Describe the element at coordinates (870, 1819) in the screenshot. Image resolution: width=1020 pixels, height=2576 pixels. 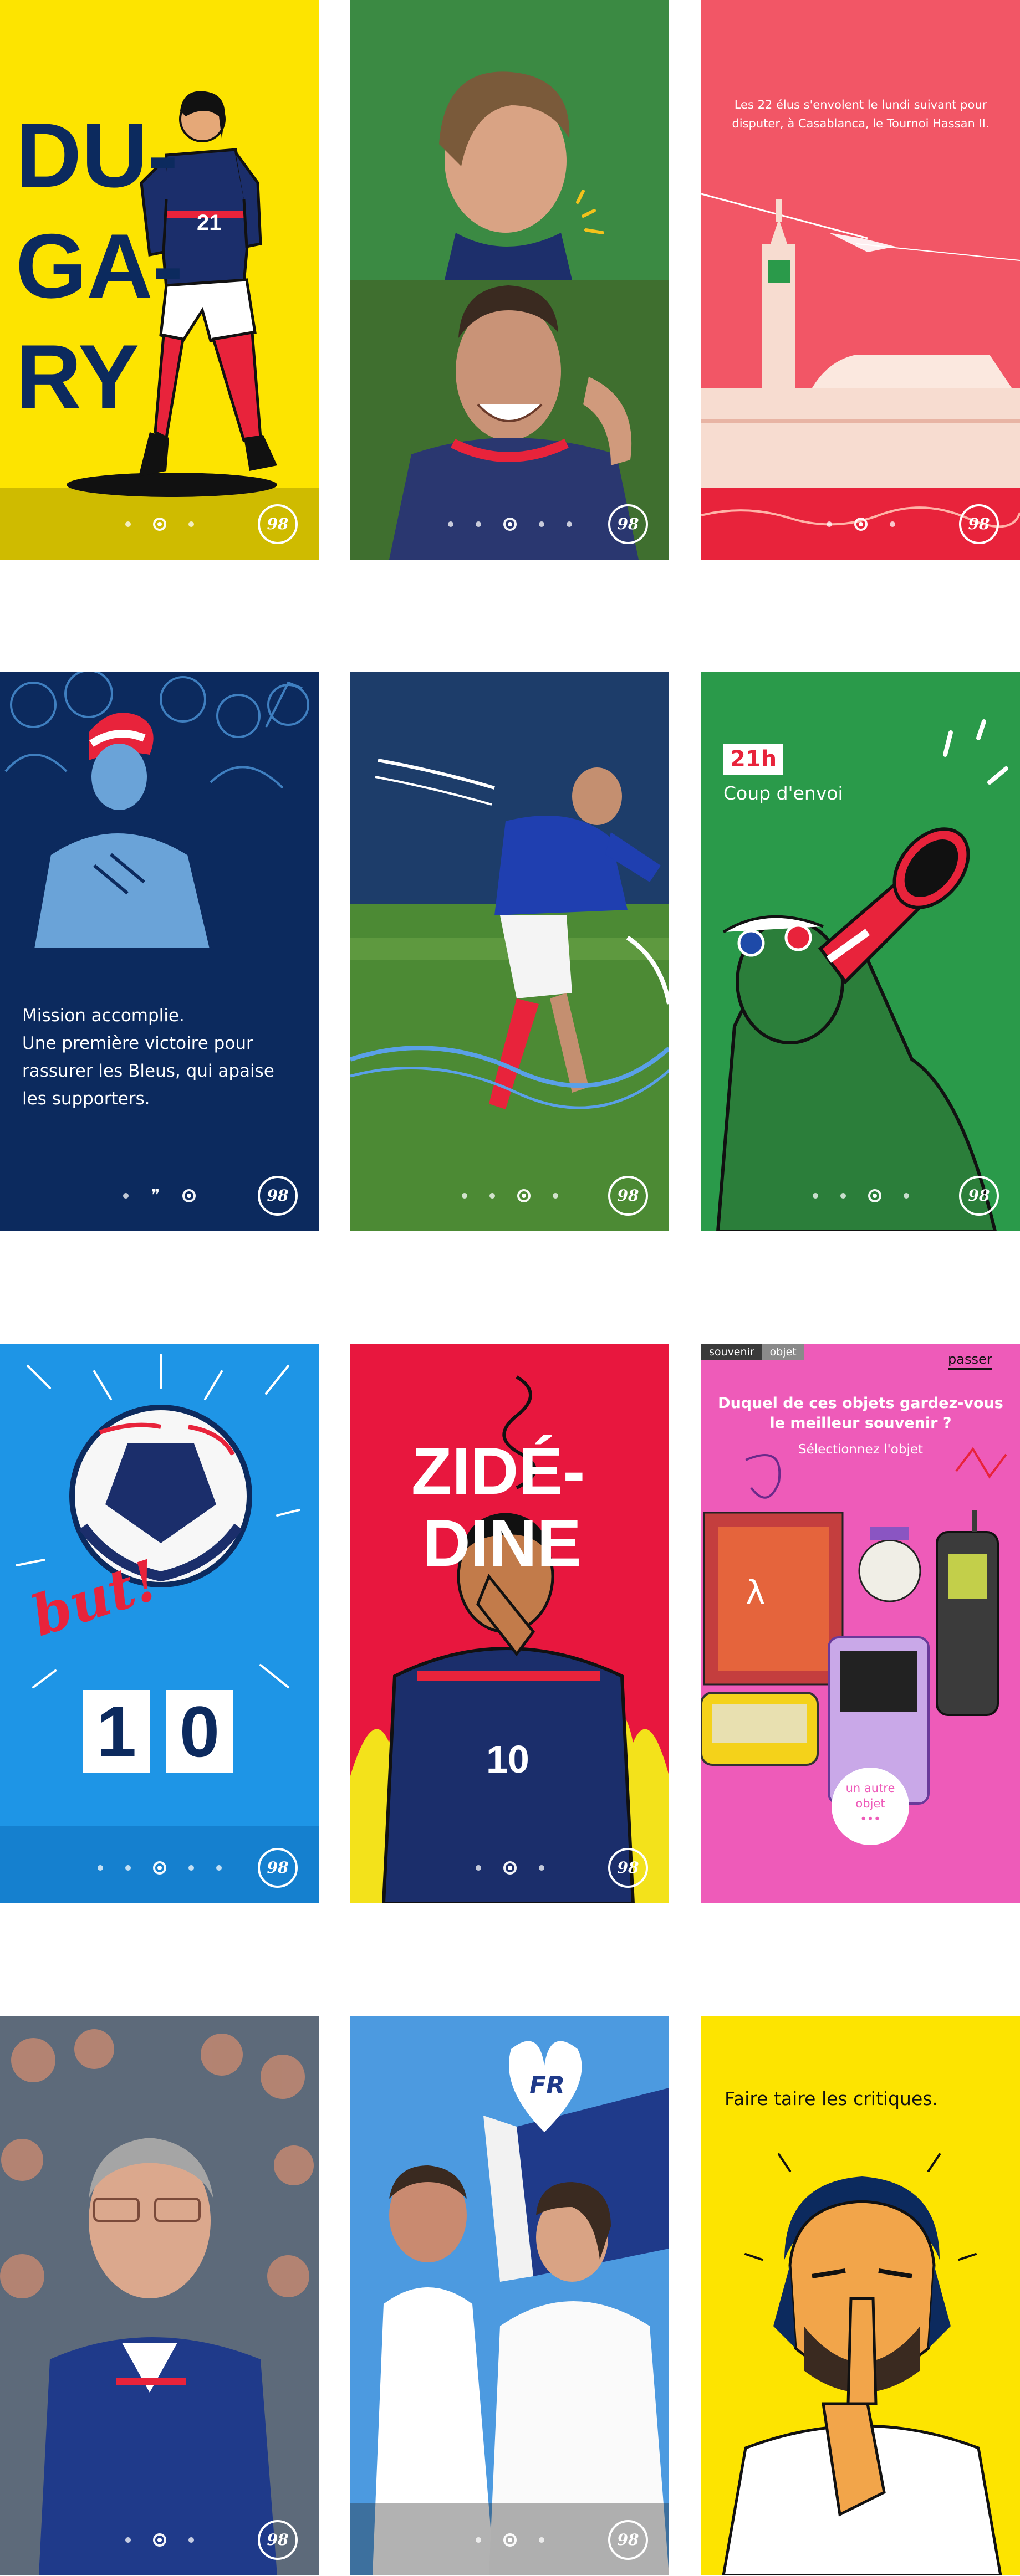
I see `other-object-dots-icon: •••` at that location.